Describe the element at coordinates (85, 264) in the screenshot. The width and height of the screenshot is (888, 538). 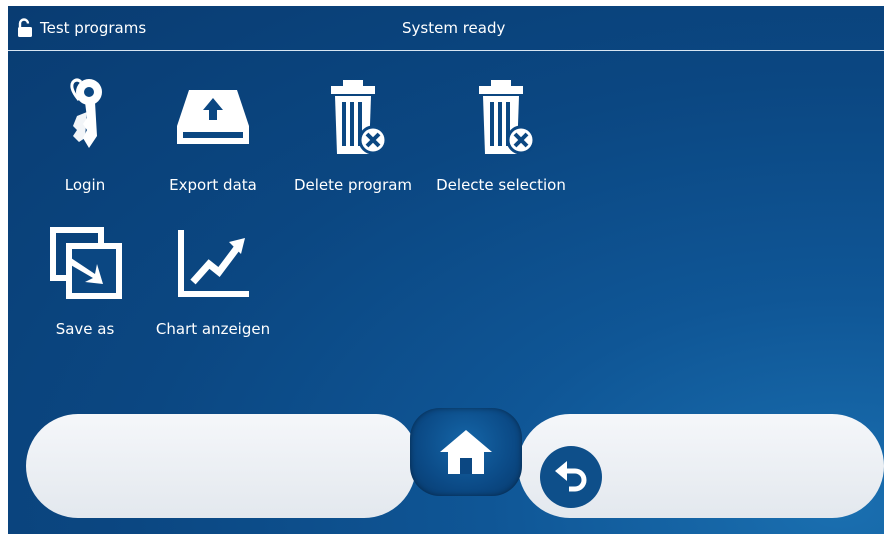
I see `save-as-icon` at that location.